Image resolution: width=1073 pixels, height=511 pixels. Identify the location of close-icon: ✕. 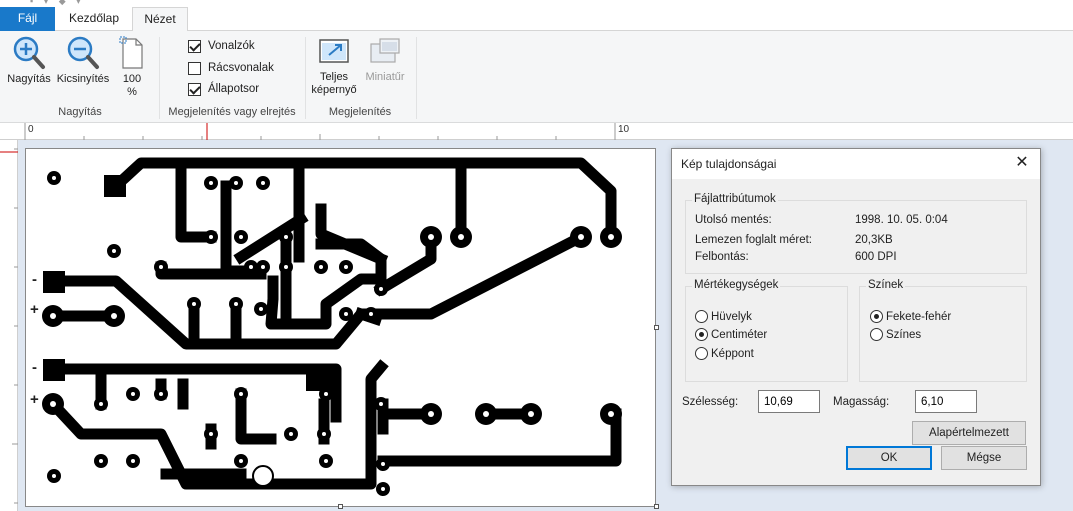
(1022, 164).